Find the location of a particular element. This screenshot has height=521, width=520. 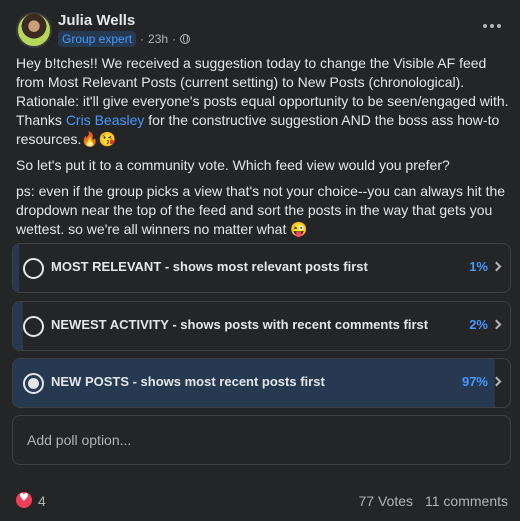

poll-percent: 1% is located at coordinates (478, 266).